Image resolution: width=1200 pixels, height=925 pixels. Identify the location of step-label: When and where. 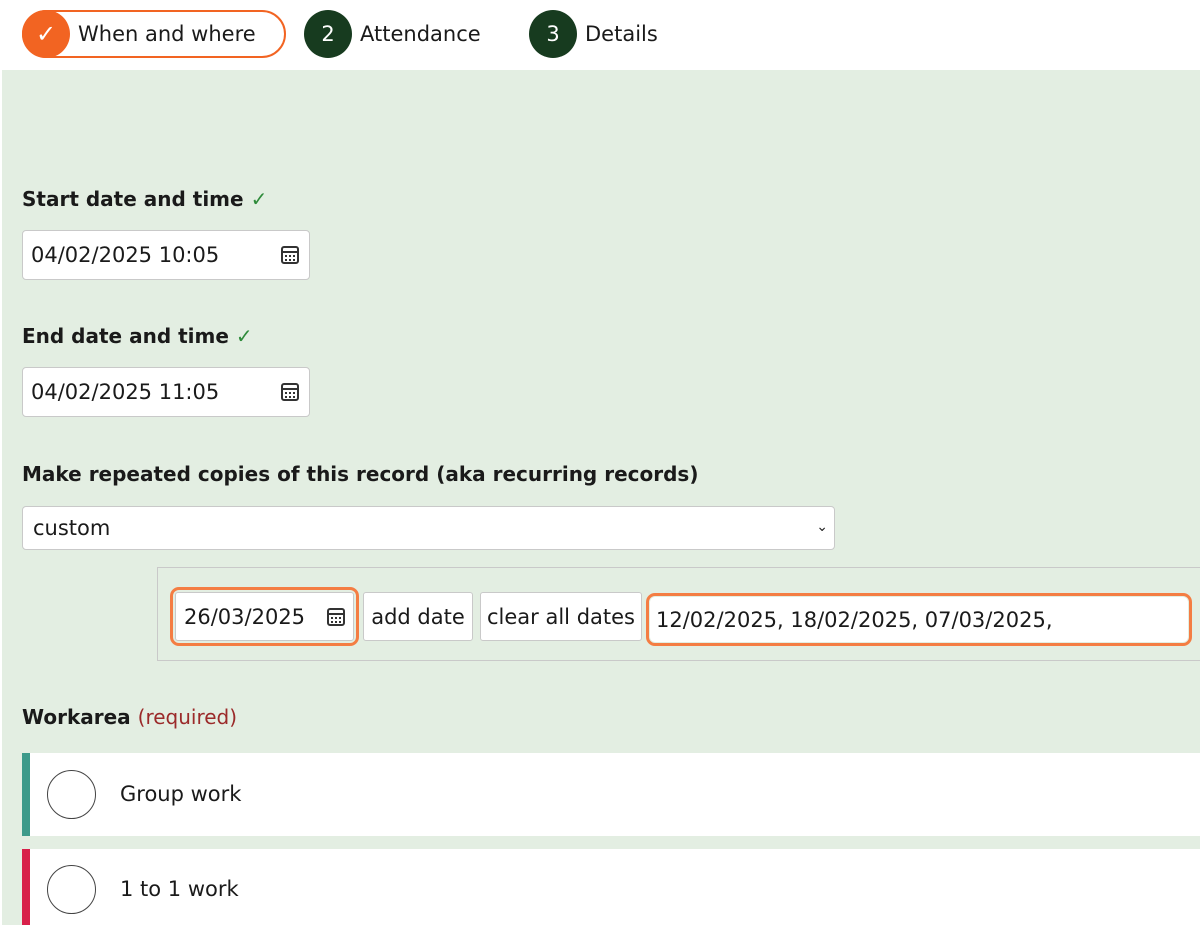
(167, 34).